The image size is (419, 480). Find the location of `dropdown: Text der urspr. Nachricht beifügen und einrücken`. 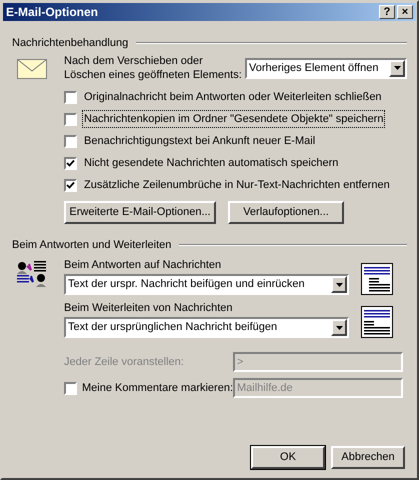

dropdown: Text der urspr. Nachricht beifügen und einrücken is located at coordinates (206, 284).